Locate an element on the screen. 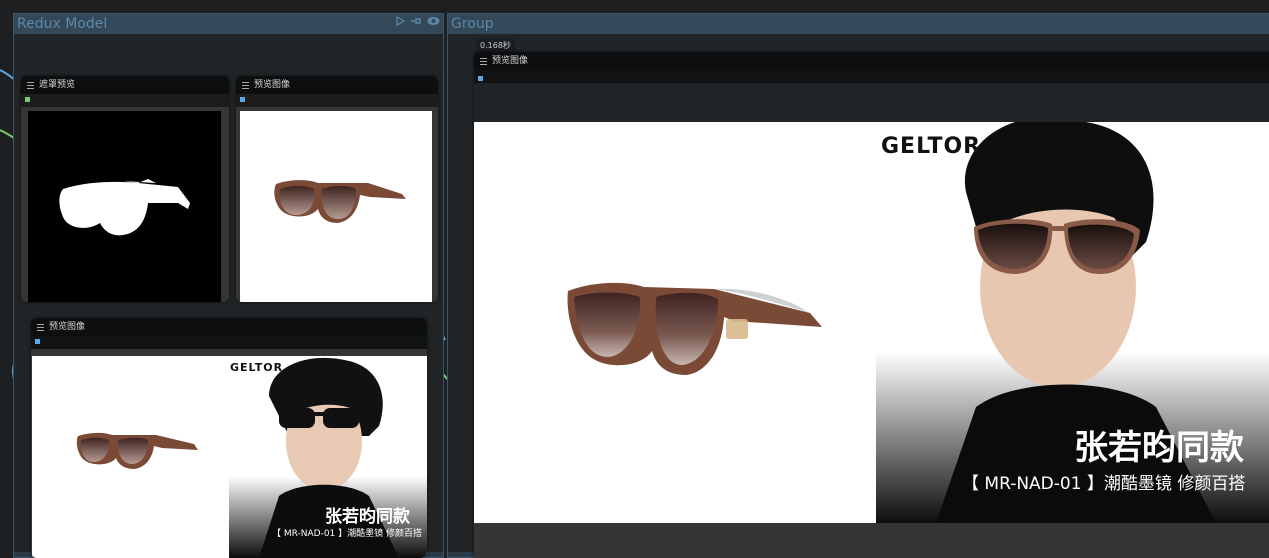  preview-image is located at coordinates (336, 206).